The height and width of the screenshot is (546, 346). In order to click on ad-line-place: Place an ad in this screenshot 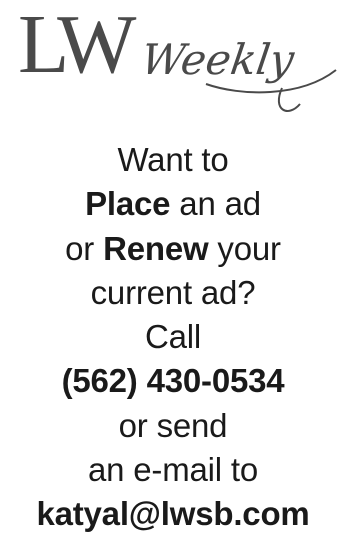, I will do `click(173, 204)`.